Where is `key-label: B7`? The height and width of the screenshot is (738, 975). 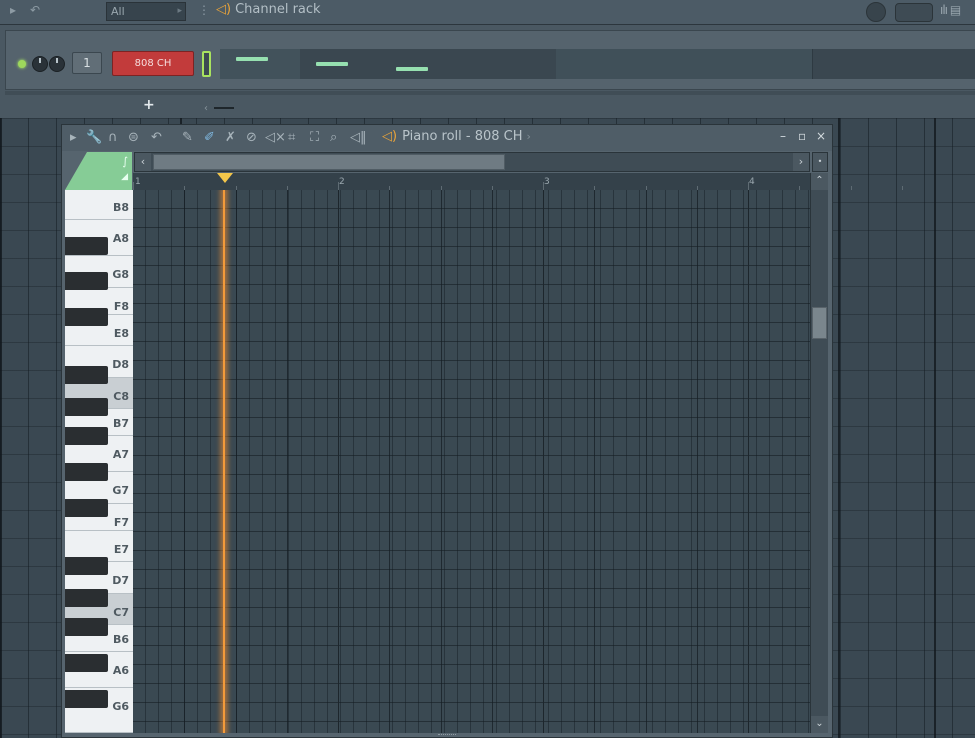
key-label: B7 is located at coordinates (120, 423).